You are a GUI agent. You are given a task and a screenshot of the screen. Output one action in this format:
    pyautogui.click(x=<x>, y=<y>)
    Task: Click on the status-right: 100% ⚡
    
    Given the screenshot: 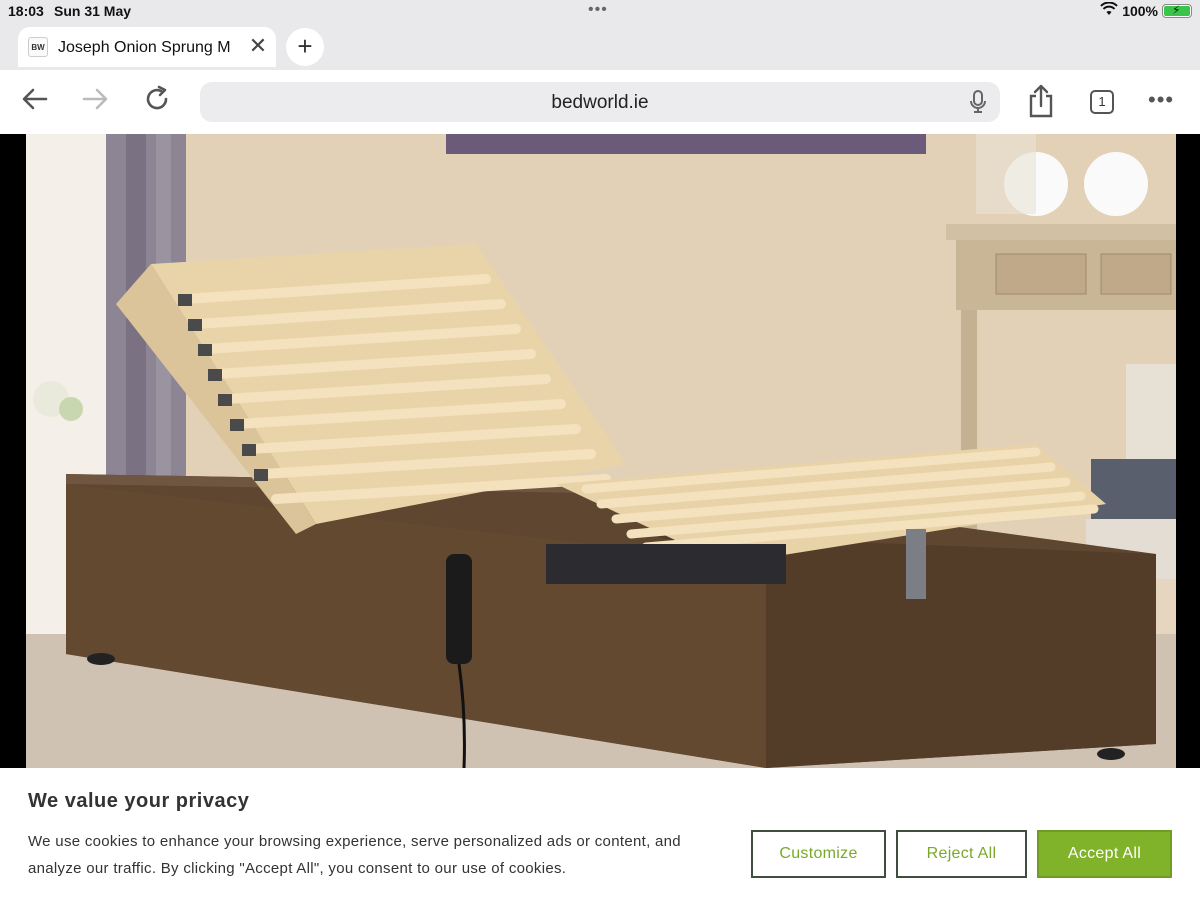 What is the action you would take?
    pyautogui.click(x=1146, y=10)
    